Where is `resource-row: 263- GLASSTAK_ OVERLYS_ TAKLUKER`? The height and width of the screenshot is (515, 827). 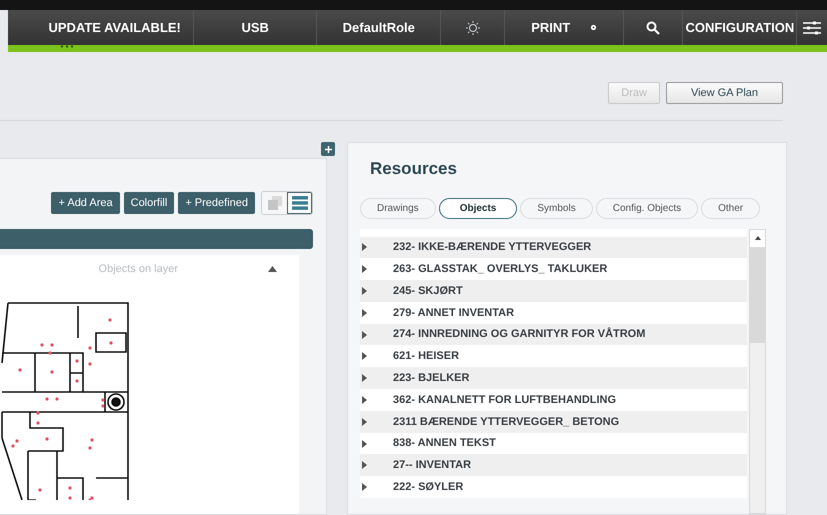
resource-row: 263- GLASSTAK_ OVERLYS_ TAKLUKER is located at coordinates (553, 269).